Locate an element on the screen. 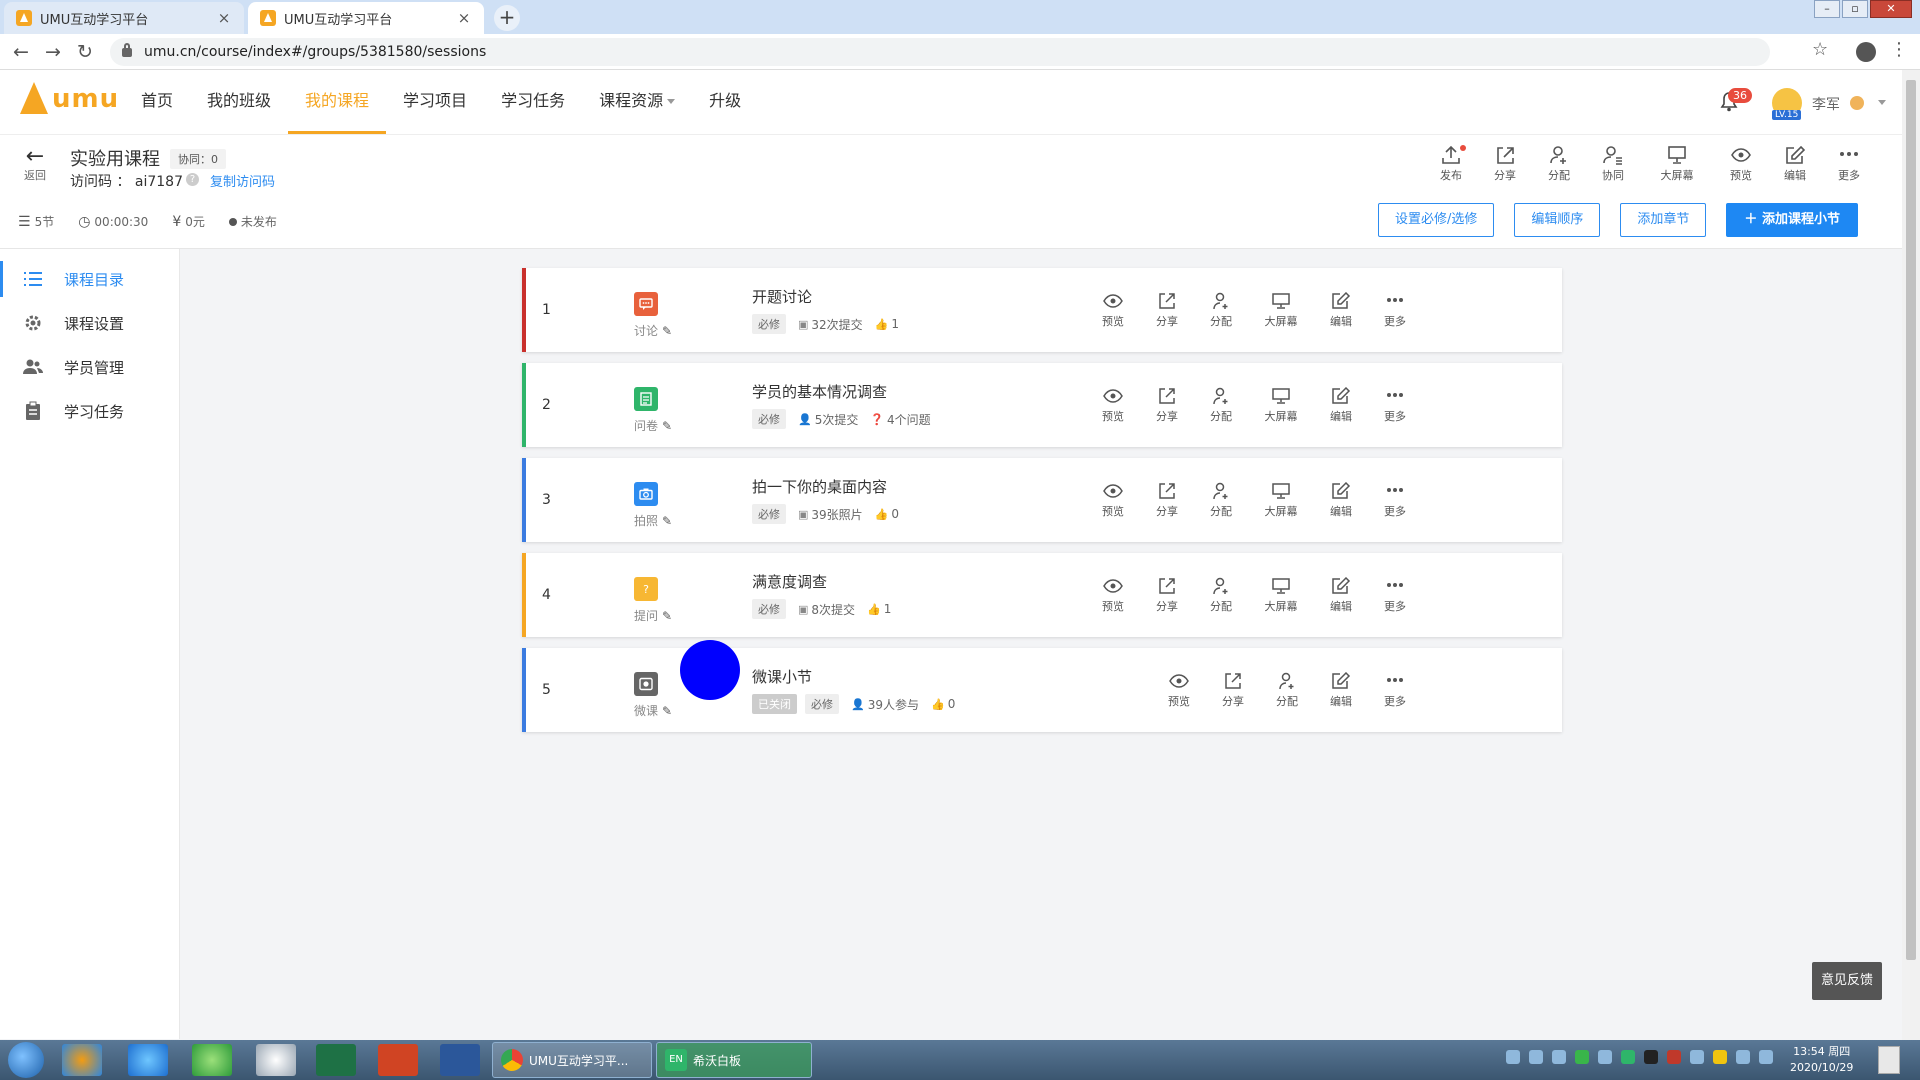  reload-icon: ↻ is located at coordinates (85, 52).